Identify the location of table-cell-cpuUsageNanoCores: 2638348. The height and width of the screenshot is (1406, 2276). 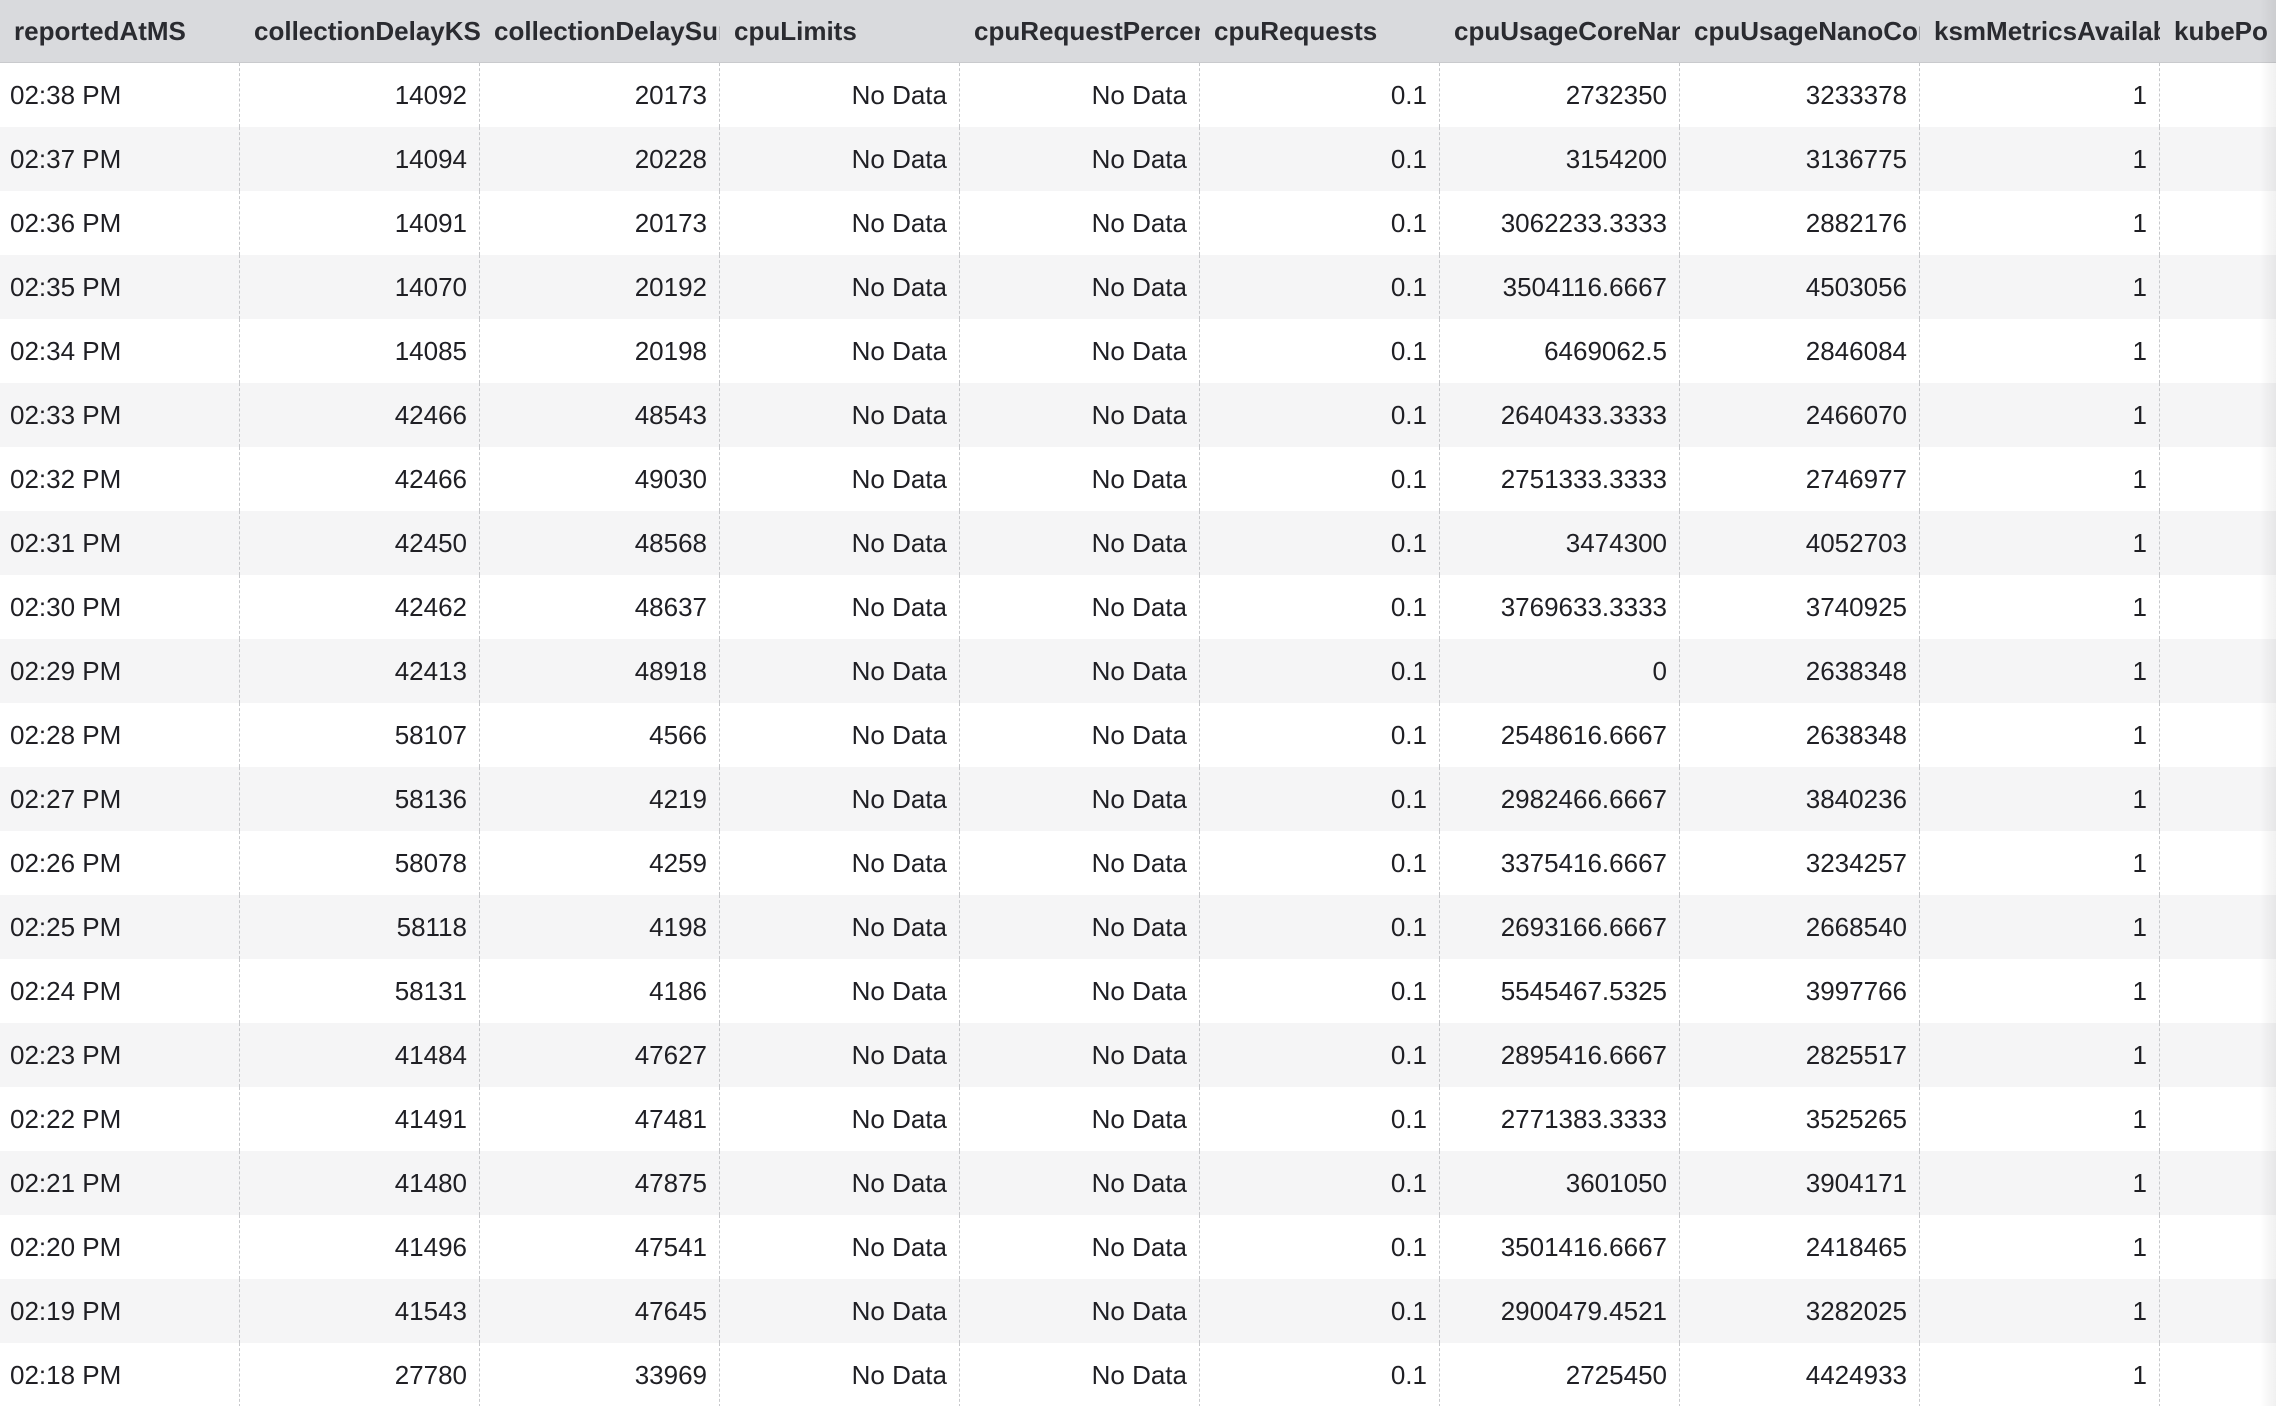
(1800, 735).